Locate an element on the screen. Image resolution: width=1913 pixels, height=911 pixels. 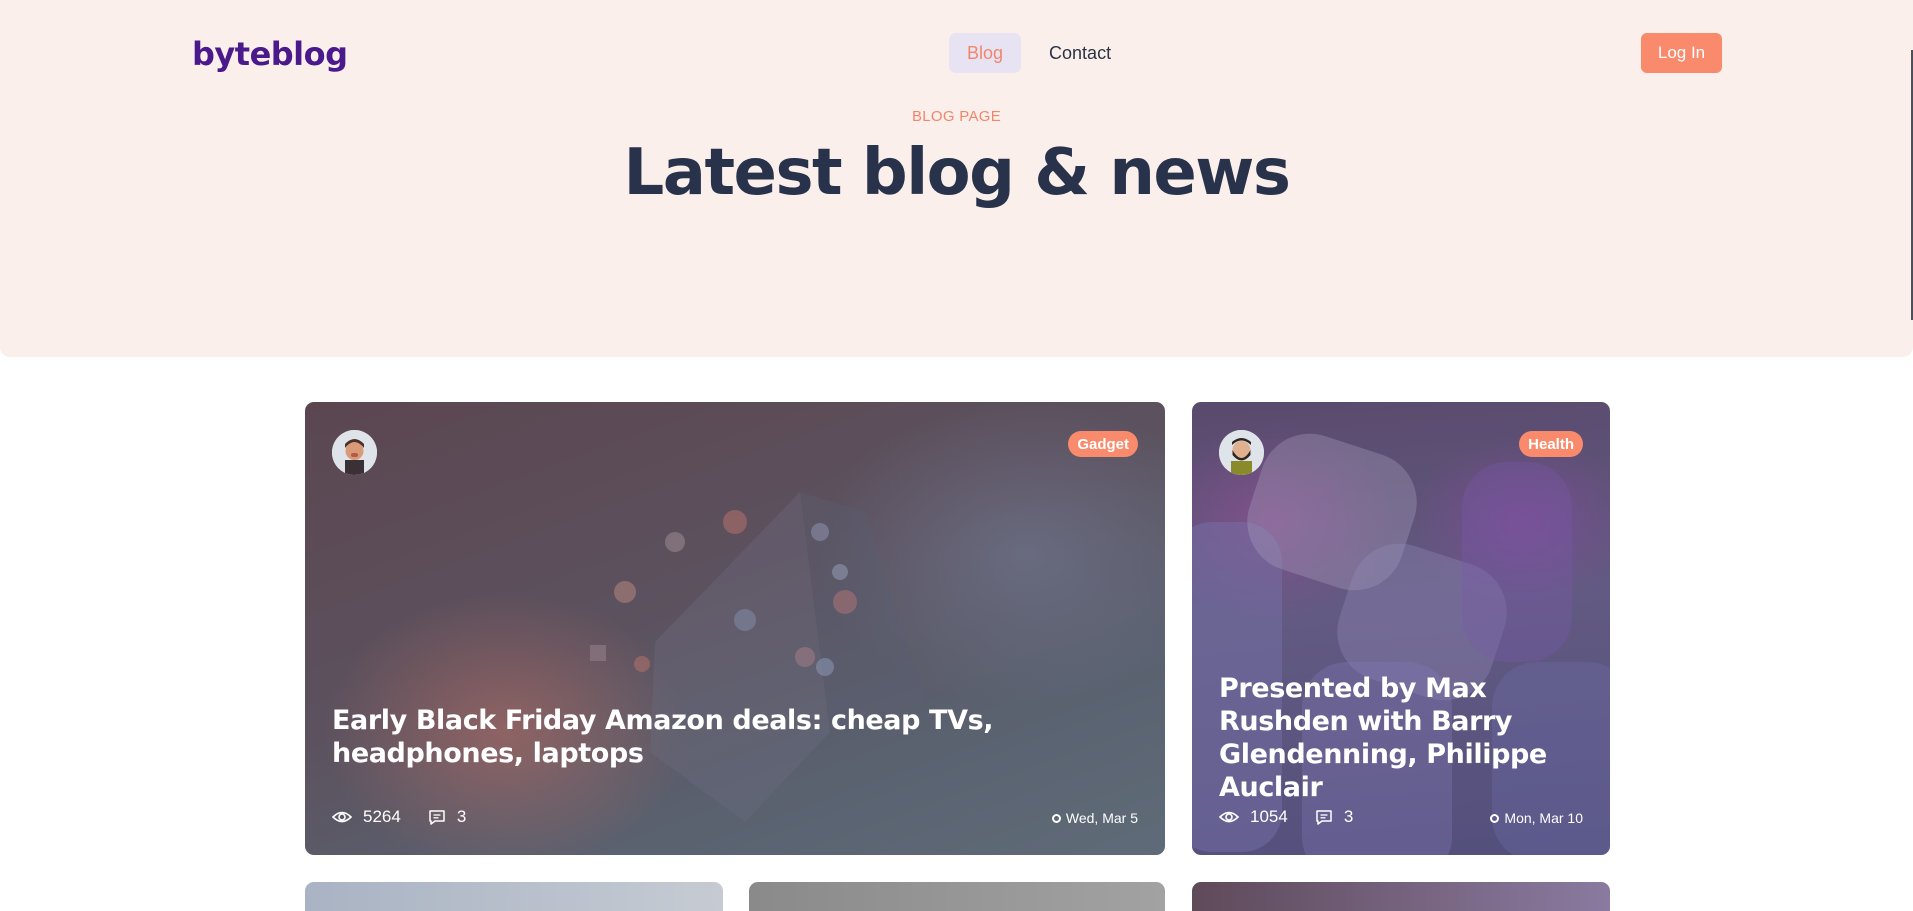
nav-item-contact: Contact is located at coordinates (1080, 53).